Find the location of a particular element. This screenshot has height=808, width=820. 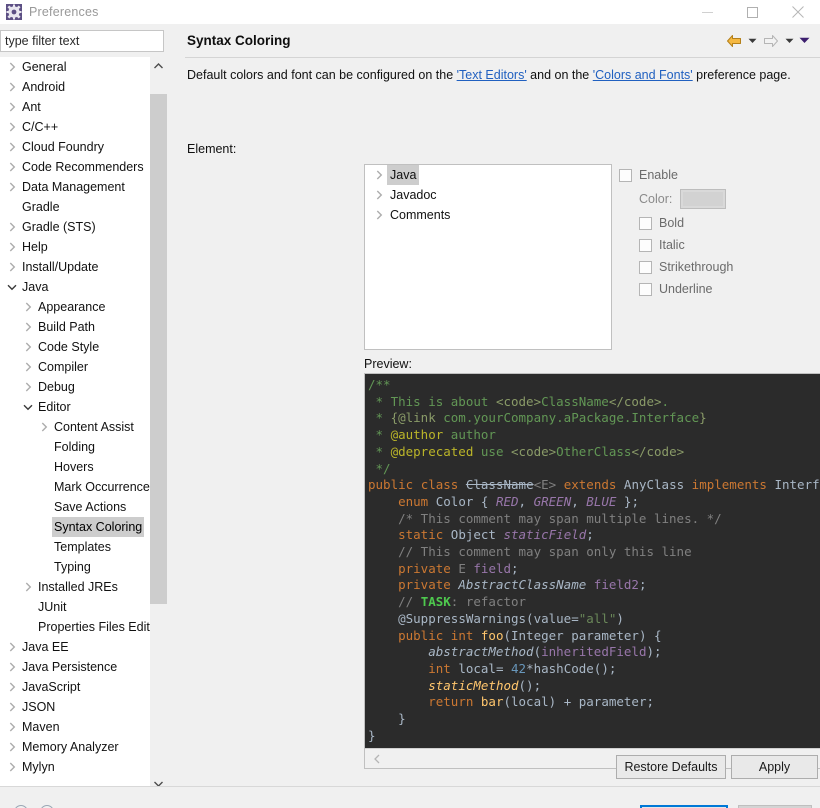

element-item-javadoc: Javadoc is located at coordinates (488, 195).